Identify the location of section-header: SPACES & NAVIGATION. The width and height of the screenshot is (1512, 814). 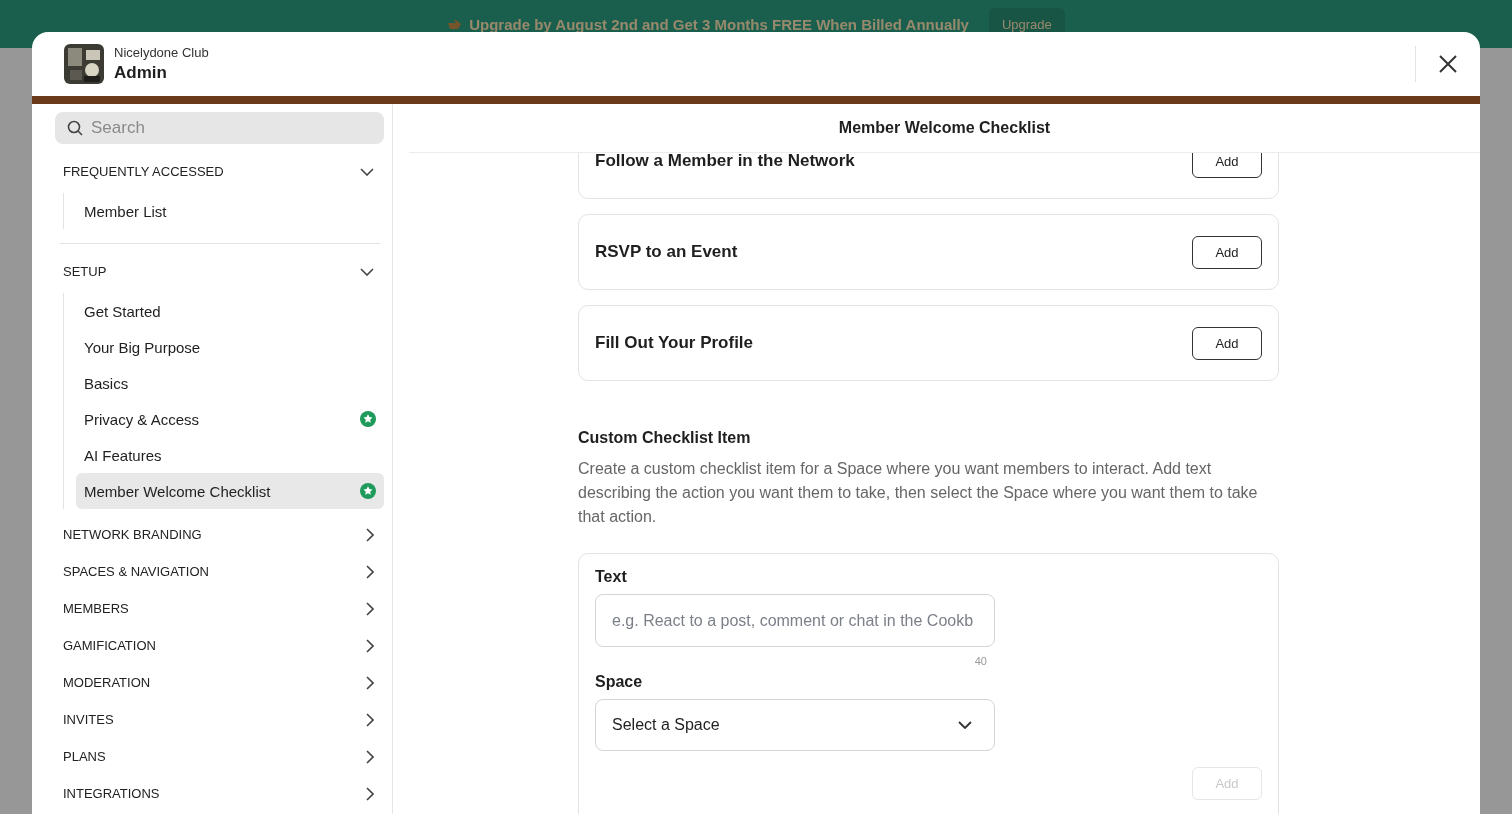
(219, 571).